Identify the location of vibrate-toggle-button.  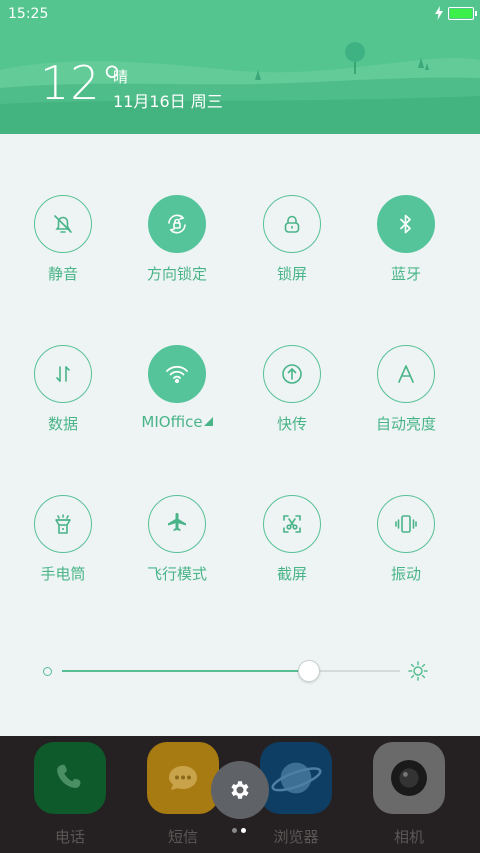
(406, 524).